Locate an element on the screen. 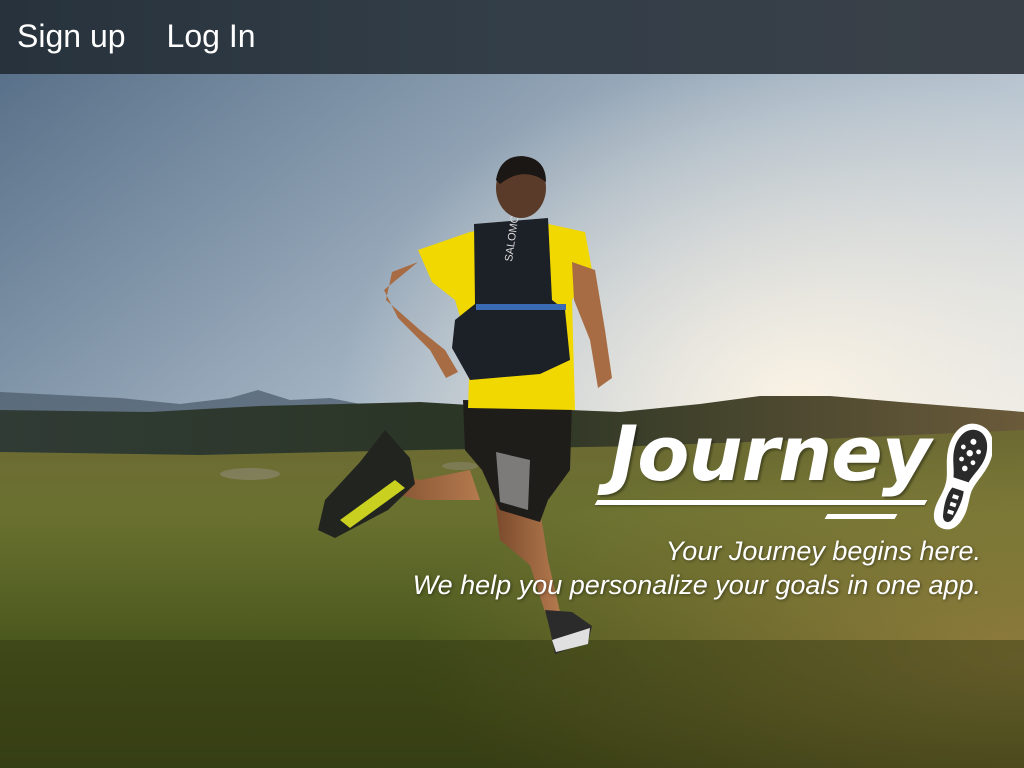 This screenshot has width=1024, height=768. shoe-sole-icon is located at coordinates (962, 476).